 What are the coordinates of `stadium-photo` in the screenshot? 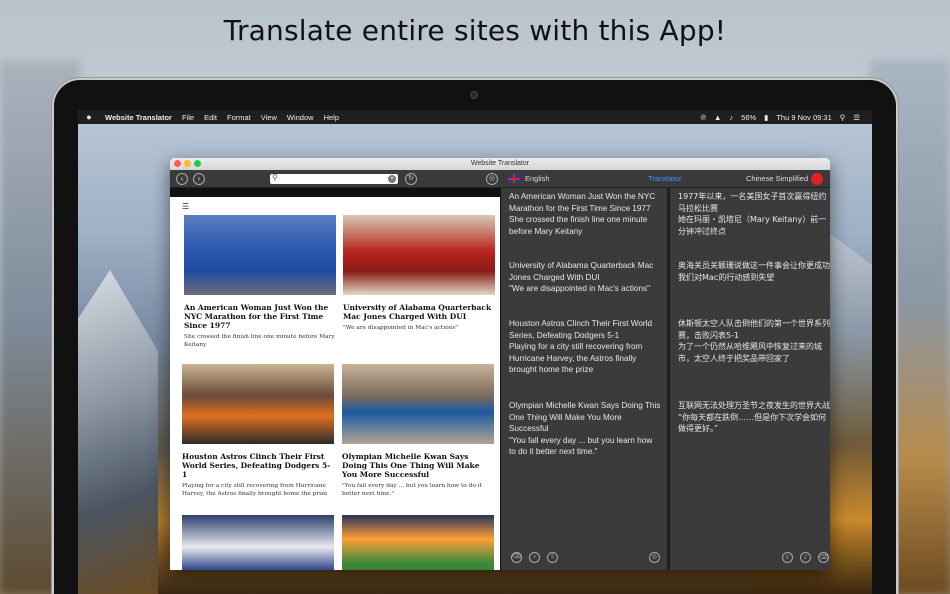 It's located at (418, 542).